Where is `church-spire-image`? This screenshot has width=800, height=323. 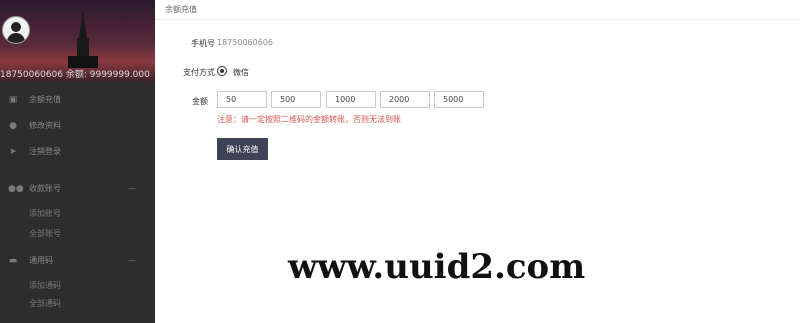 church-spire-image is located at coordinates (83, 38).